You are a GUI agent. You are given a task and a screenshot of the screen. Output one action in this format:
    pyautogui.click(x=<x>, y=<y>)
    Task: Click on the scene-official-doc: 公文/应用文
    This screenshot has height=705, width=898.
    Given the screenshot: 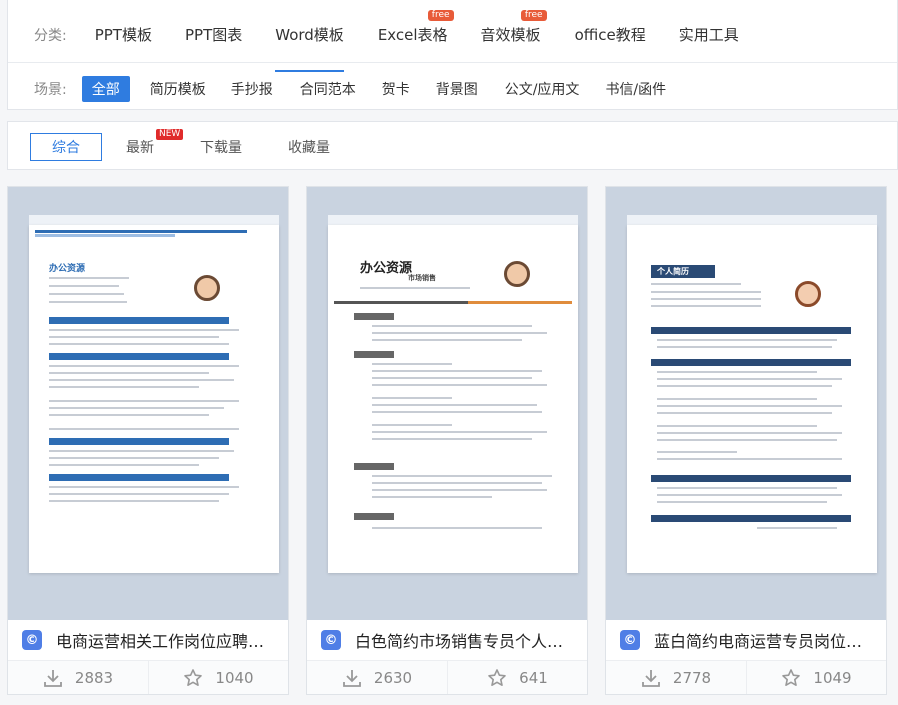 What is the action you would take?
    pyautogui.click(x=542, y=89)
    